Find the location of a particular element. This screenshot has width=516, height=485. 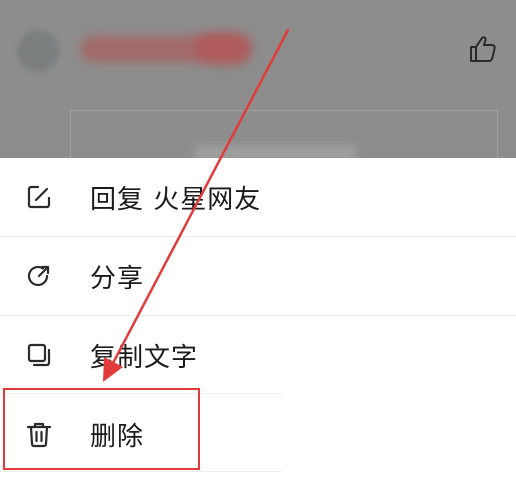

blurred-quoted-text is located at coordinates (275, 151).